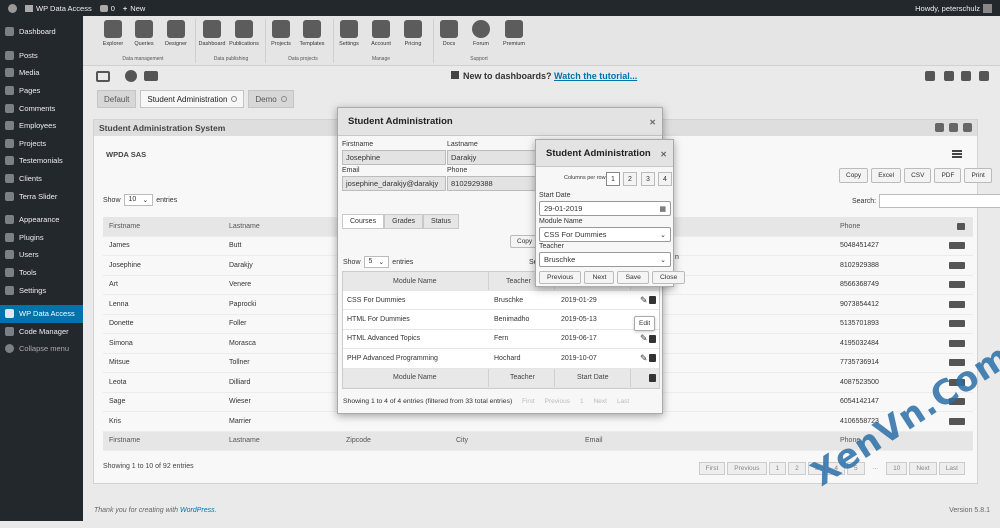  I want to click on table-row: CSS For Dummies Bruschke 2019-01-29 ✎, so click(501, 301).